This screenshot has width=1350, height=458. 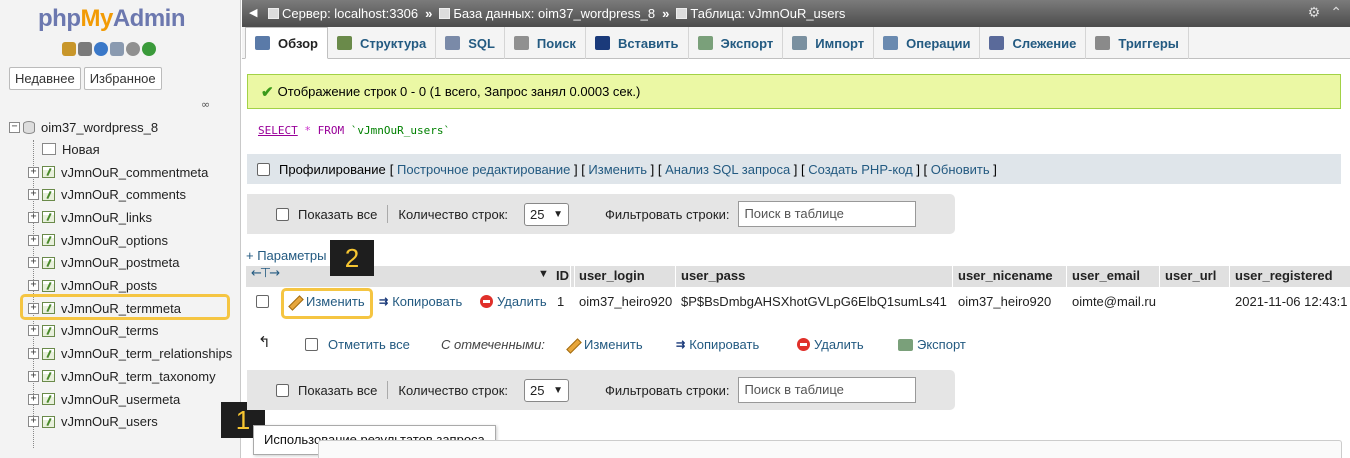 I want to click on tree-table-label: vJmnOuR_links, so click(x=106, y=217).